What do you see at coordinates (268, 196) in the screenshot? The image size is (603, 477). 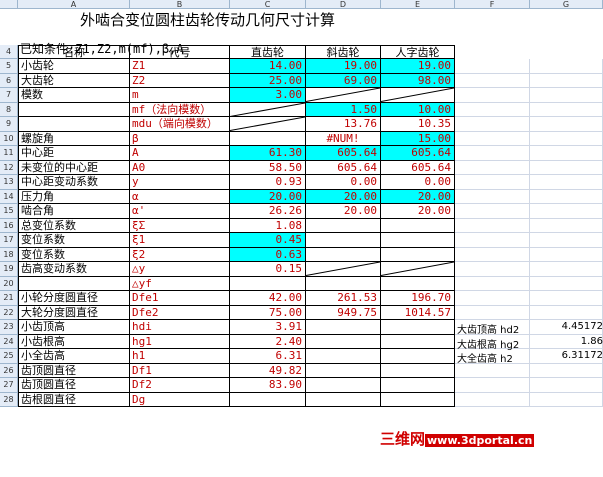 I see `value-spur: 20.00` at bounding box center [268, 196].